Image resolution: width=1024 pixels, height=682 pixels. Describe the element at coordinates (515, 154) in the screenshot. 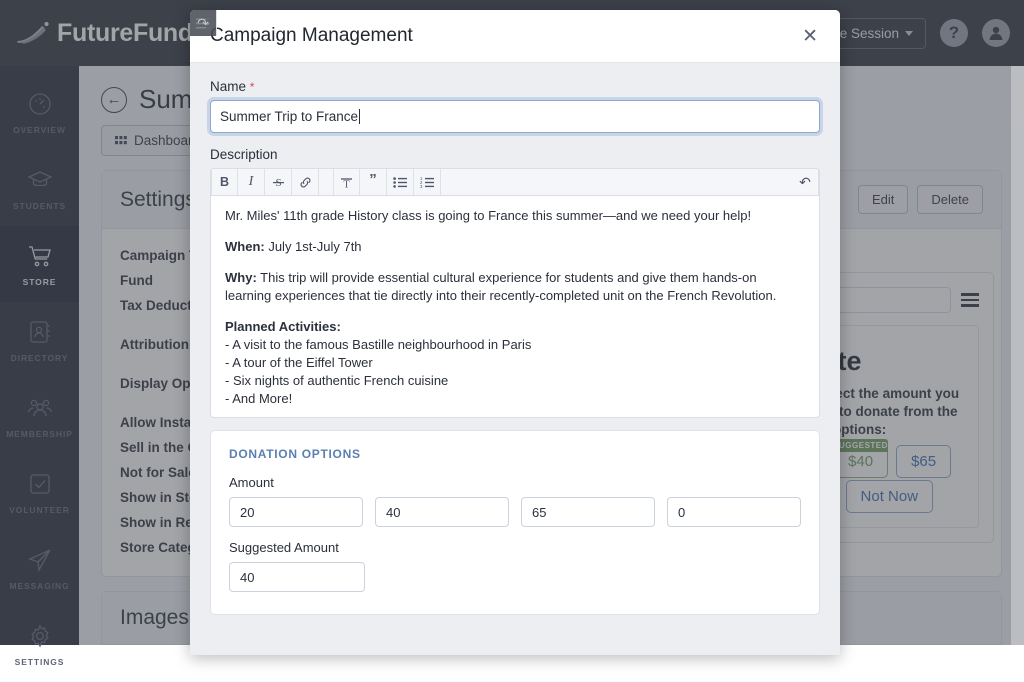

I see `description-label: Description` at that location.